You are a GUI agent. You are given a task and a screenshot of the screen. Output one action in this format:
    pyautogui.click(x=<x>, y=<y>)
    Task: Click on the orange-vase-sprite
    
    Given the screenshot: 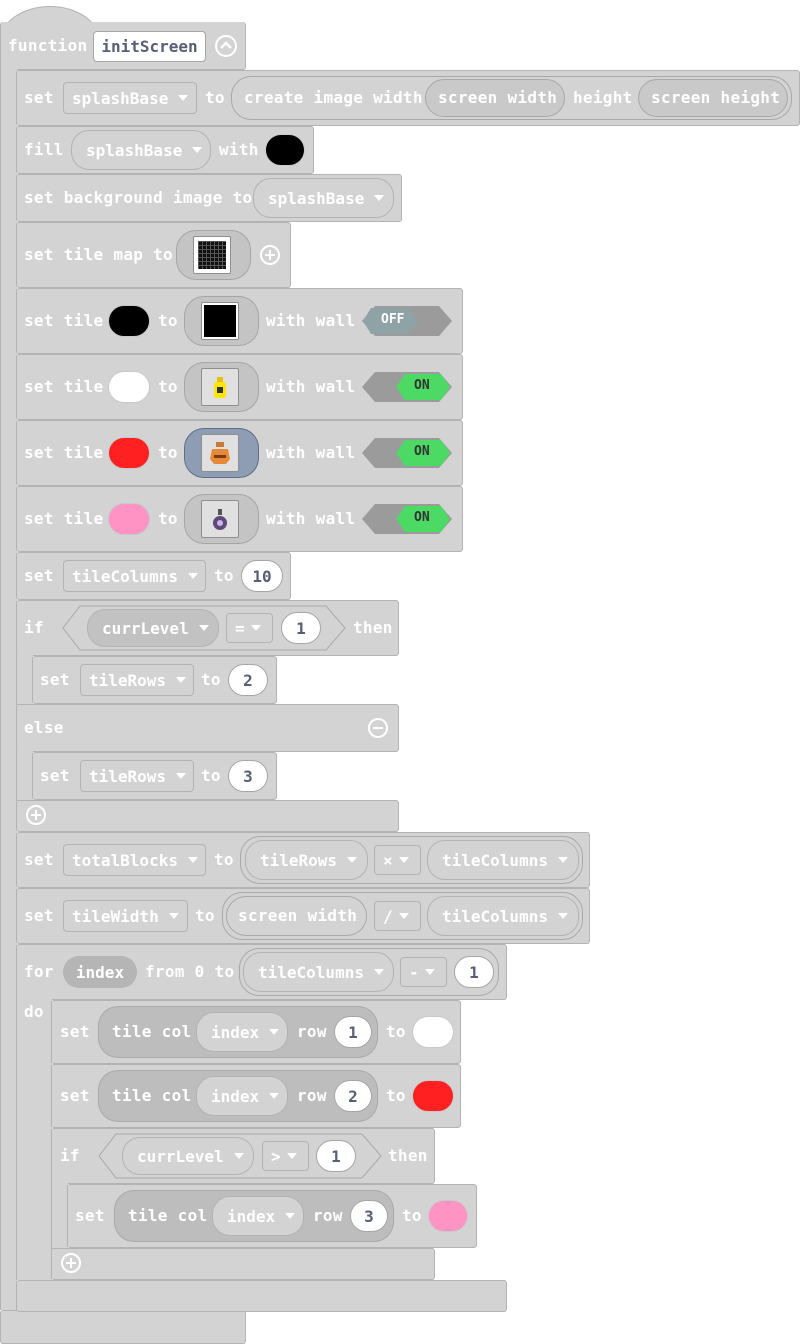 What is the action you would take?
    pyautogui.click(x=220, y=453)
    